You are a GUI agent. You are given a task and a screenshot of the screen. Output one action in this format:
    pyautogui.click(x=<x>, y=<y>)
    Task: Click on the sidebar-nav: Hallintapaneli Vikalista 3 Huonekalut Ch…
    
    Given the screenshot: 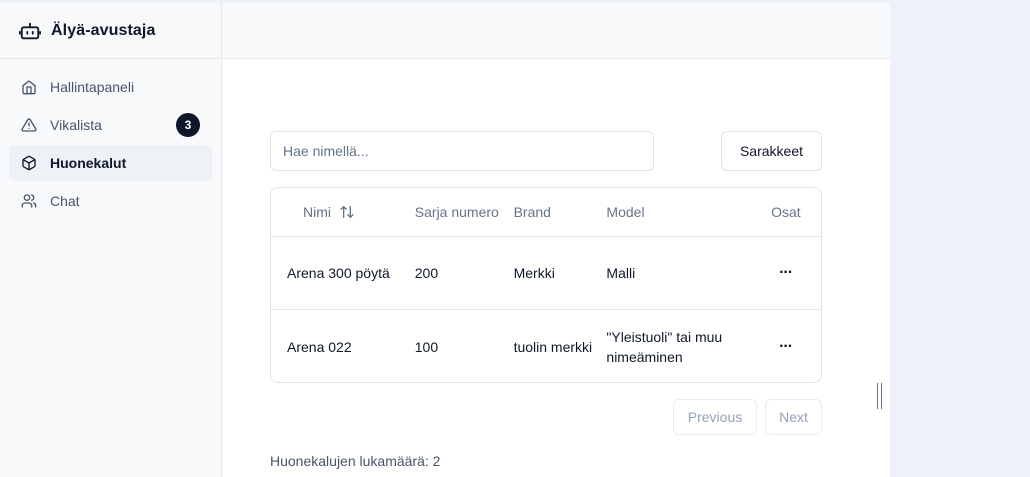 What is the action you would take?
    pyautogui.click(x=110, y=139)
    